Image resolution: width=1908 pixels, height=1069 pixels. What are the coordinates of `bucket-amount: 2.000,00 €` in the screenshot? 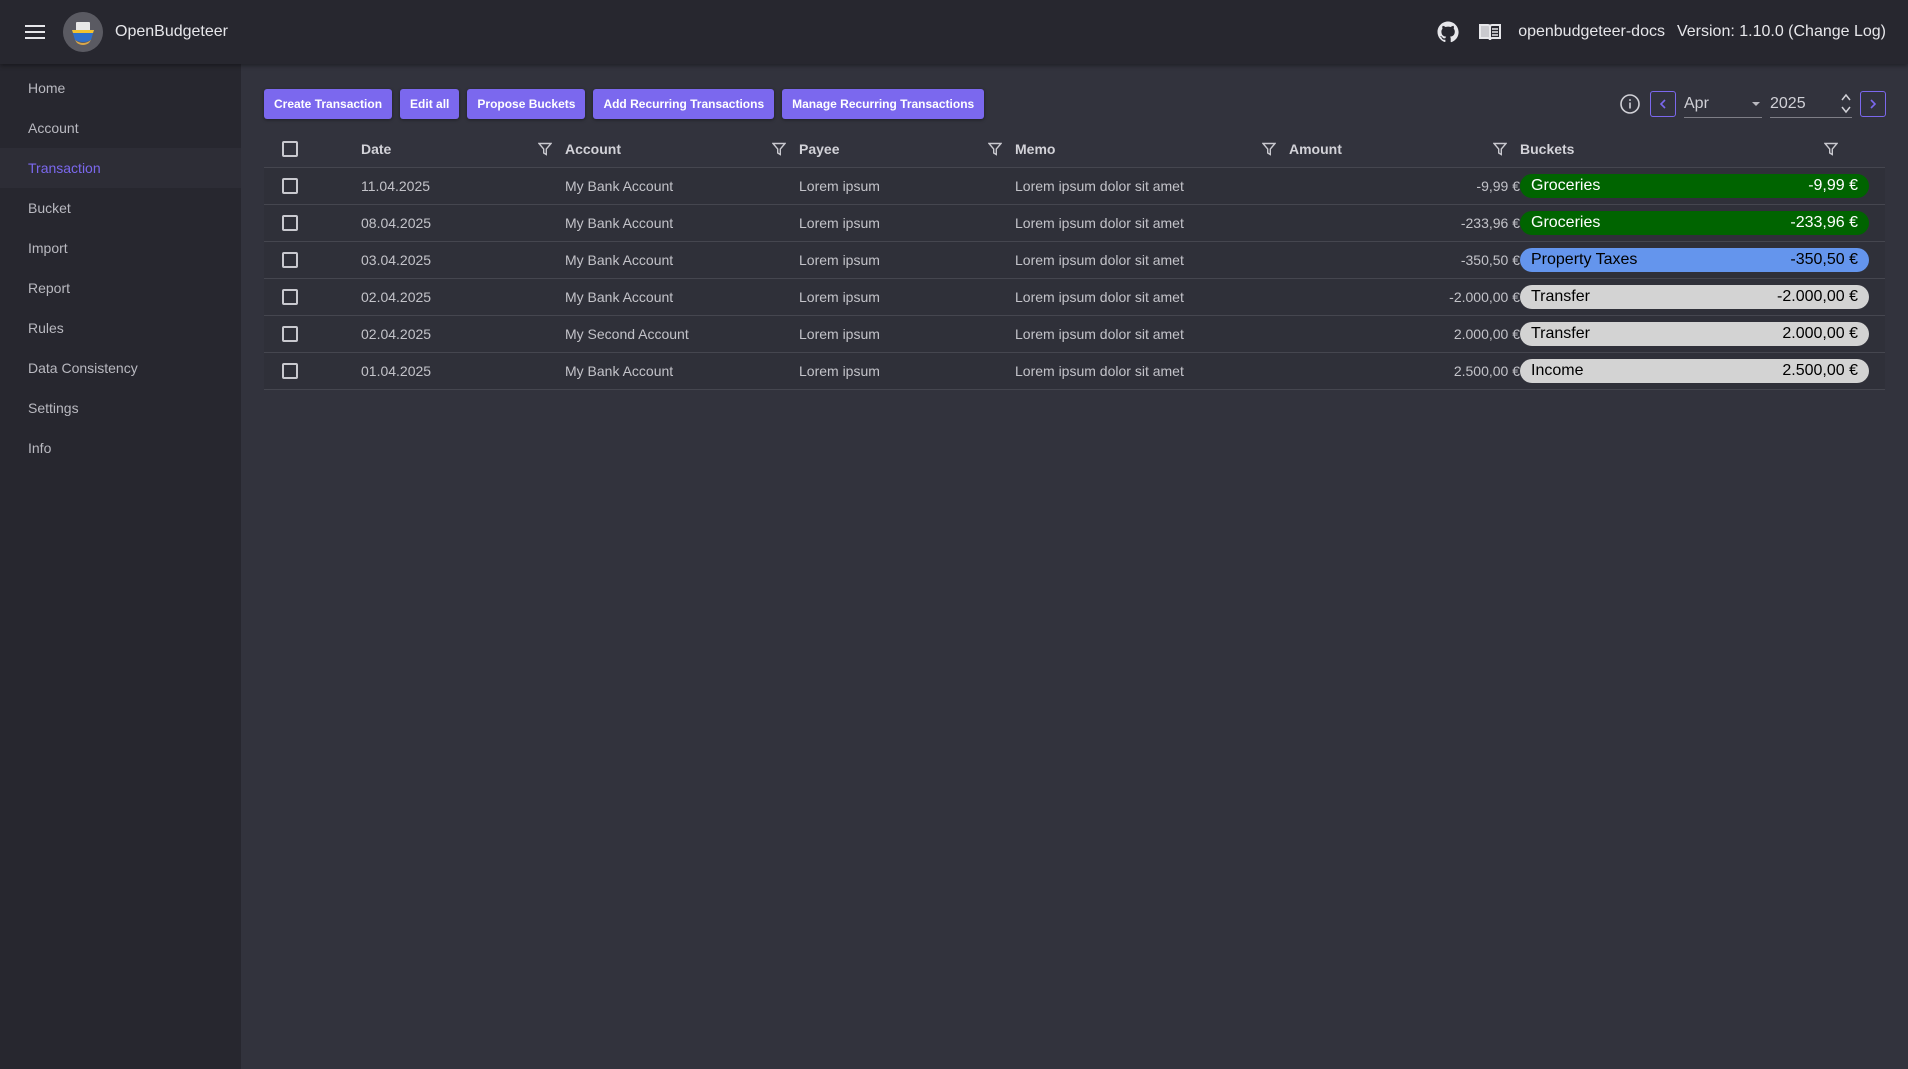 It's located at (1820, 333).